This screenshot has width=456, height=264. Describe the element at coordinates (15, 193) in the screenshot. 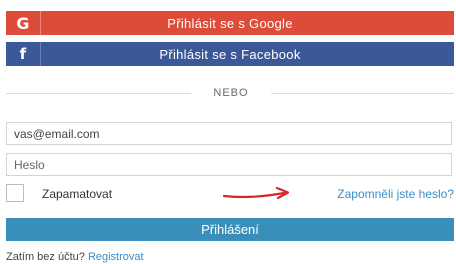

I see `remember-checkbox` at that location.